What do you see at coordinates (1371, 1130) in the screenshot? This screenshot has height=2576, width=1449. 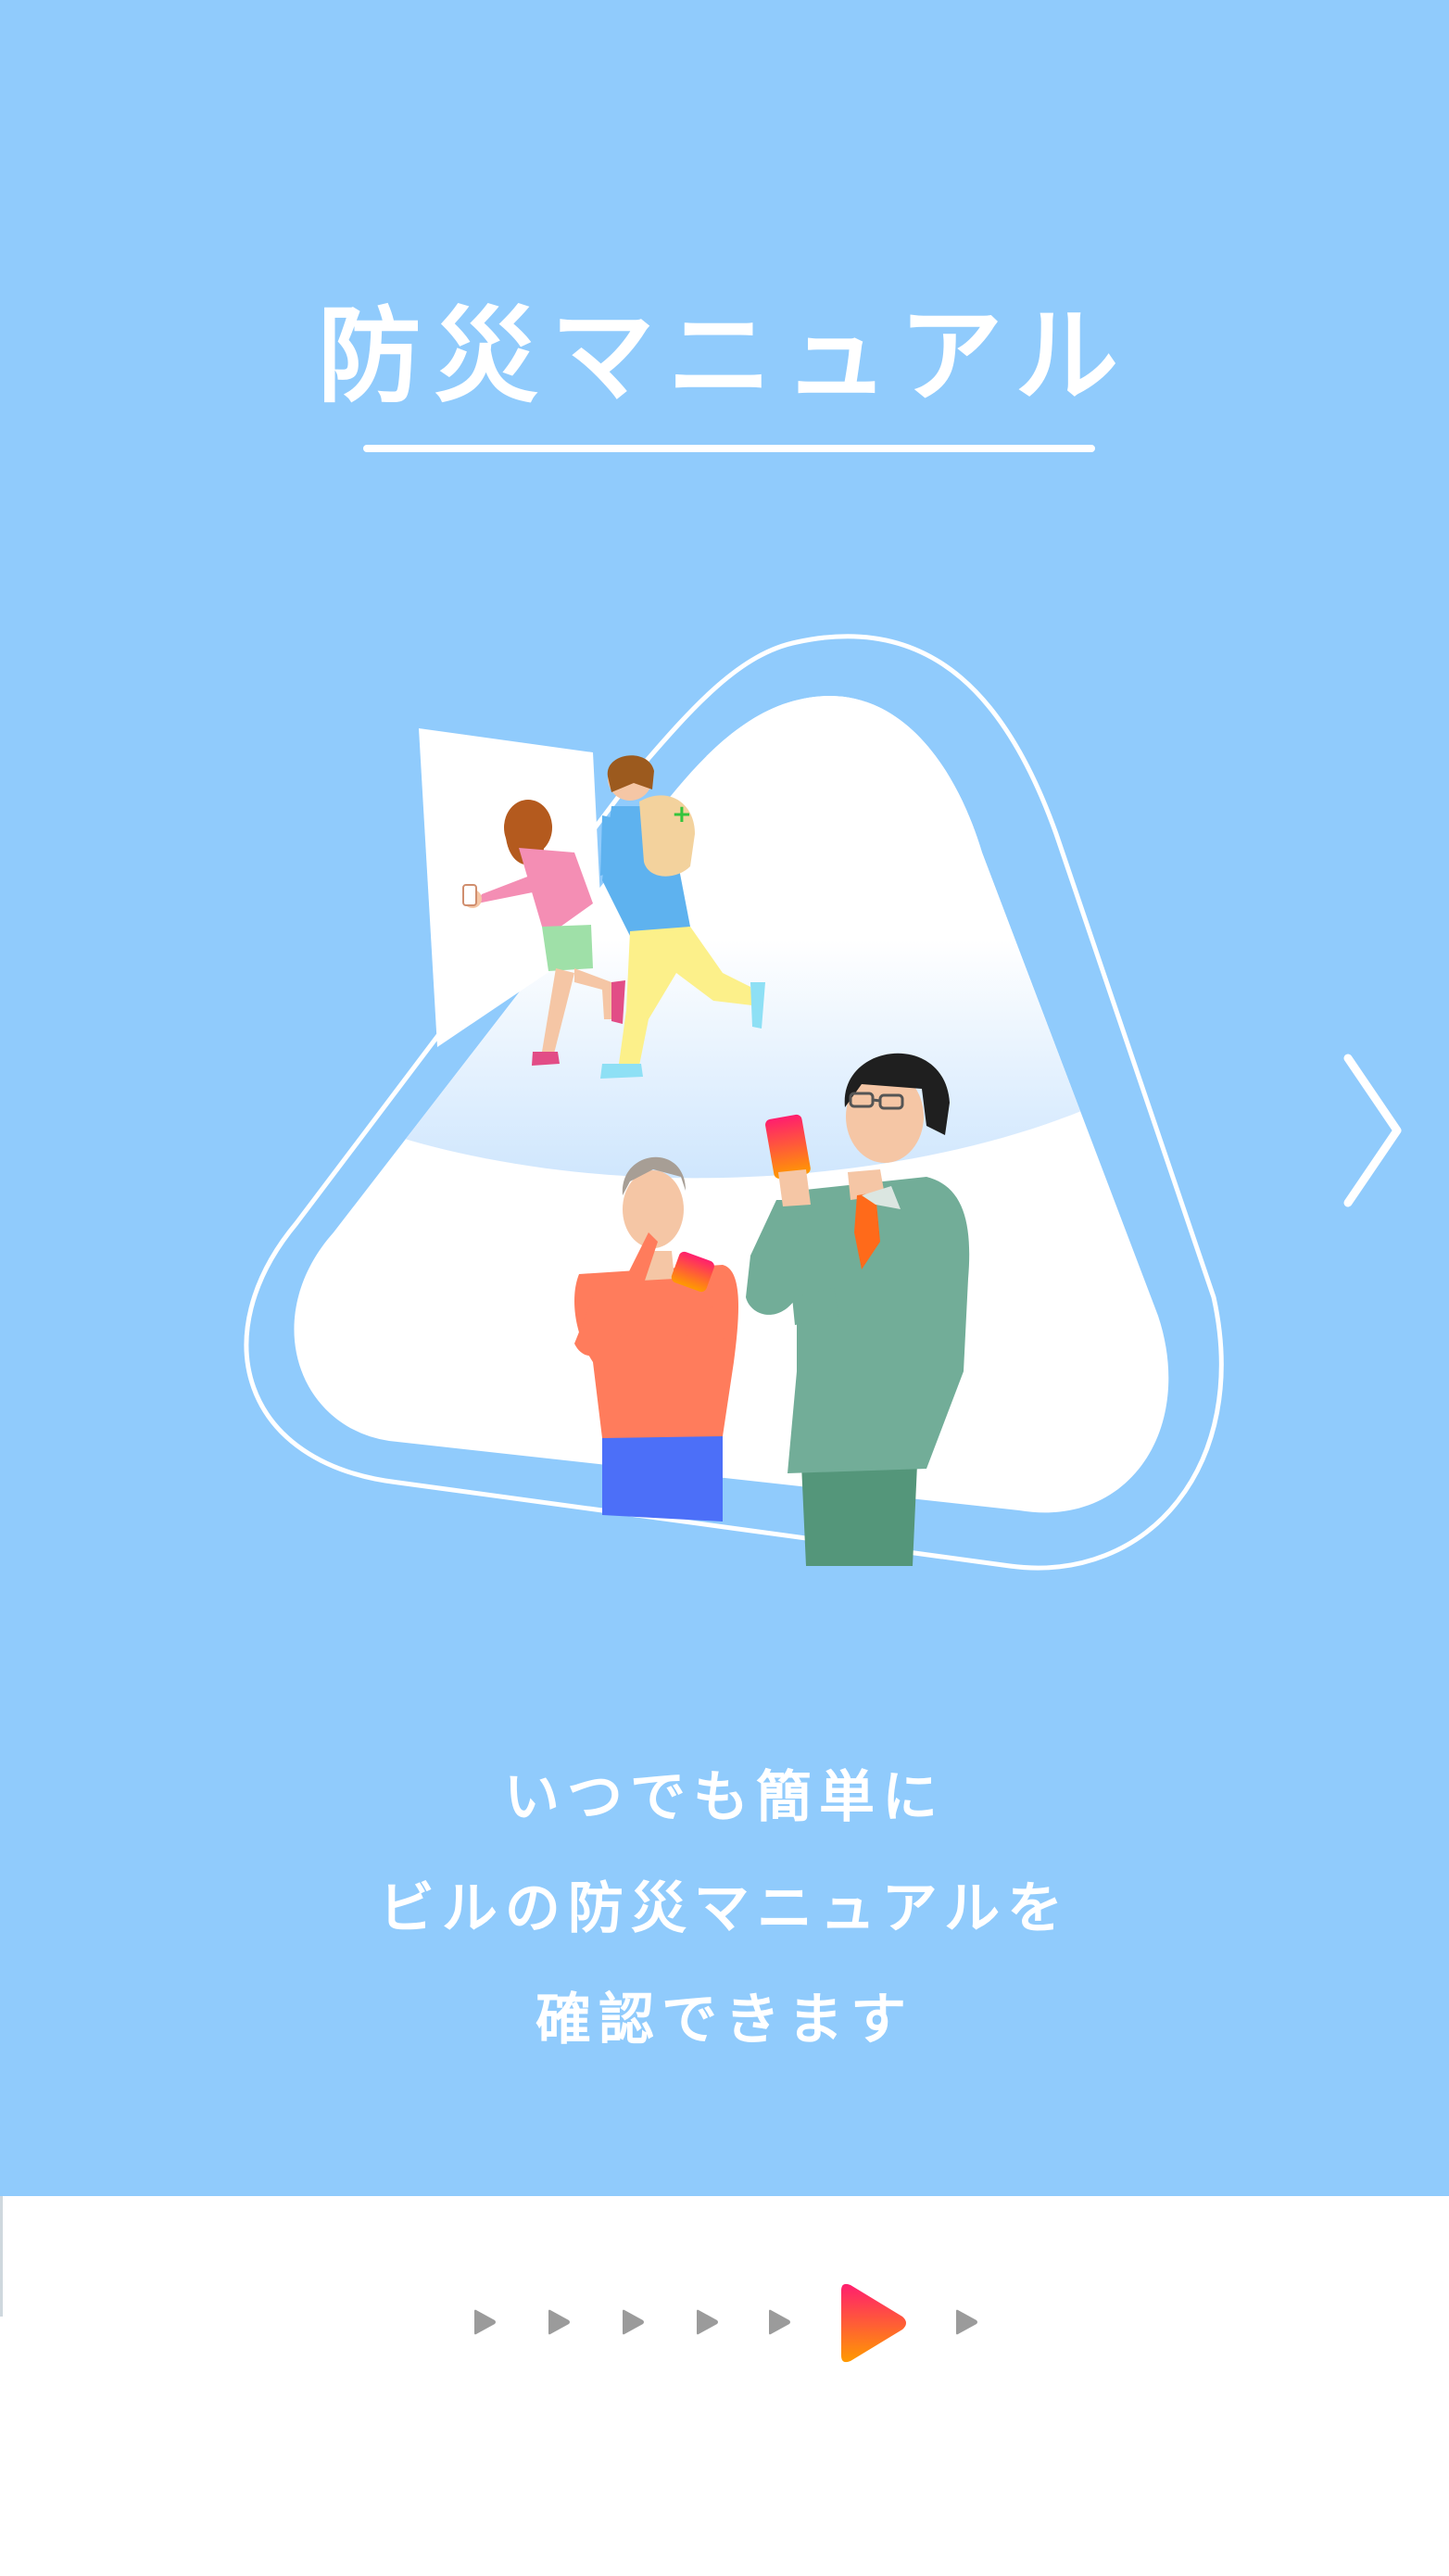 I see `chevron-right-icon` at bounding box center [1371, 1130].